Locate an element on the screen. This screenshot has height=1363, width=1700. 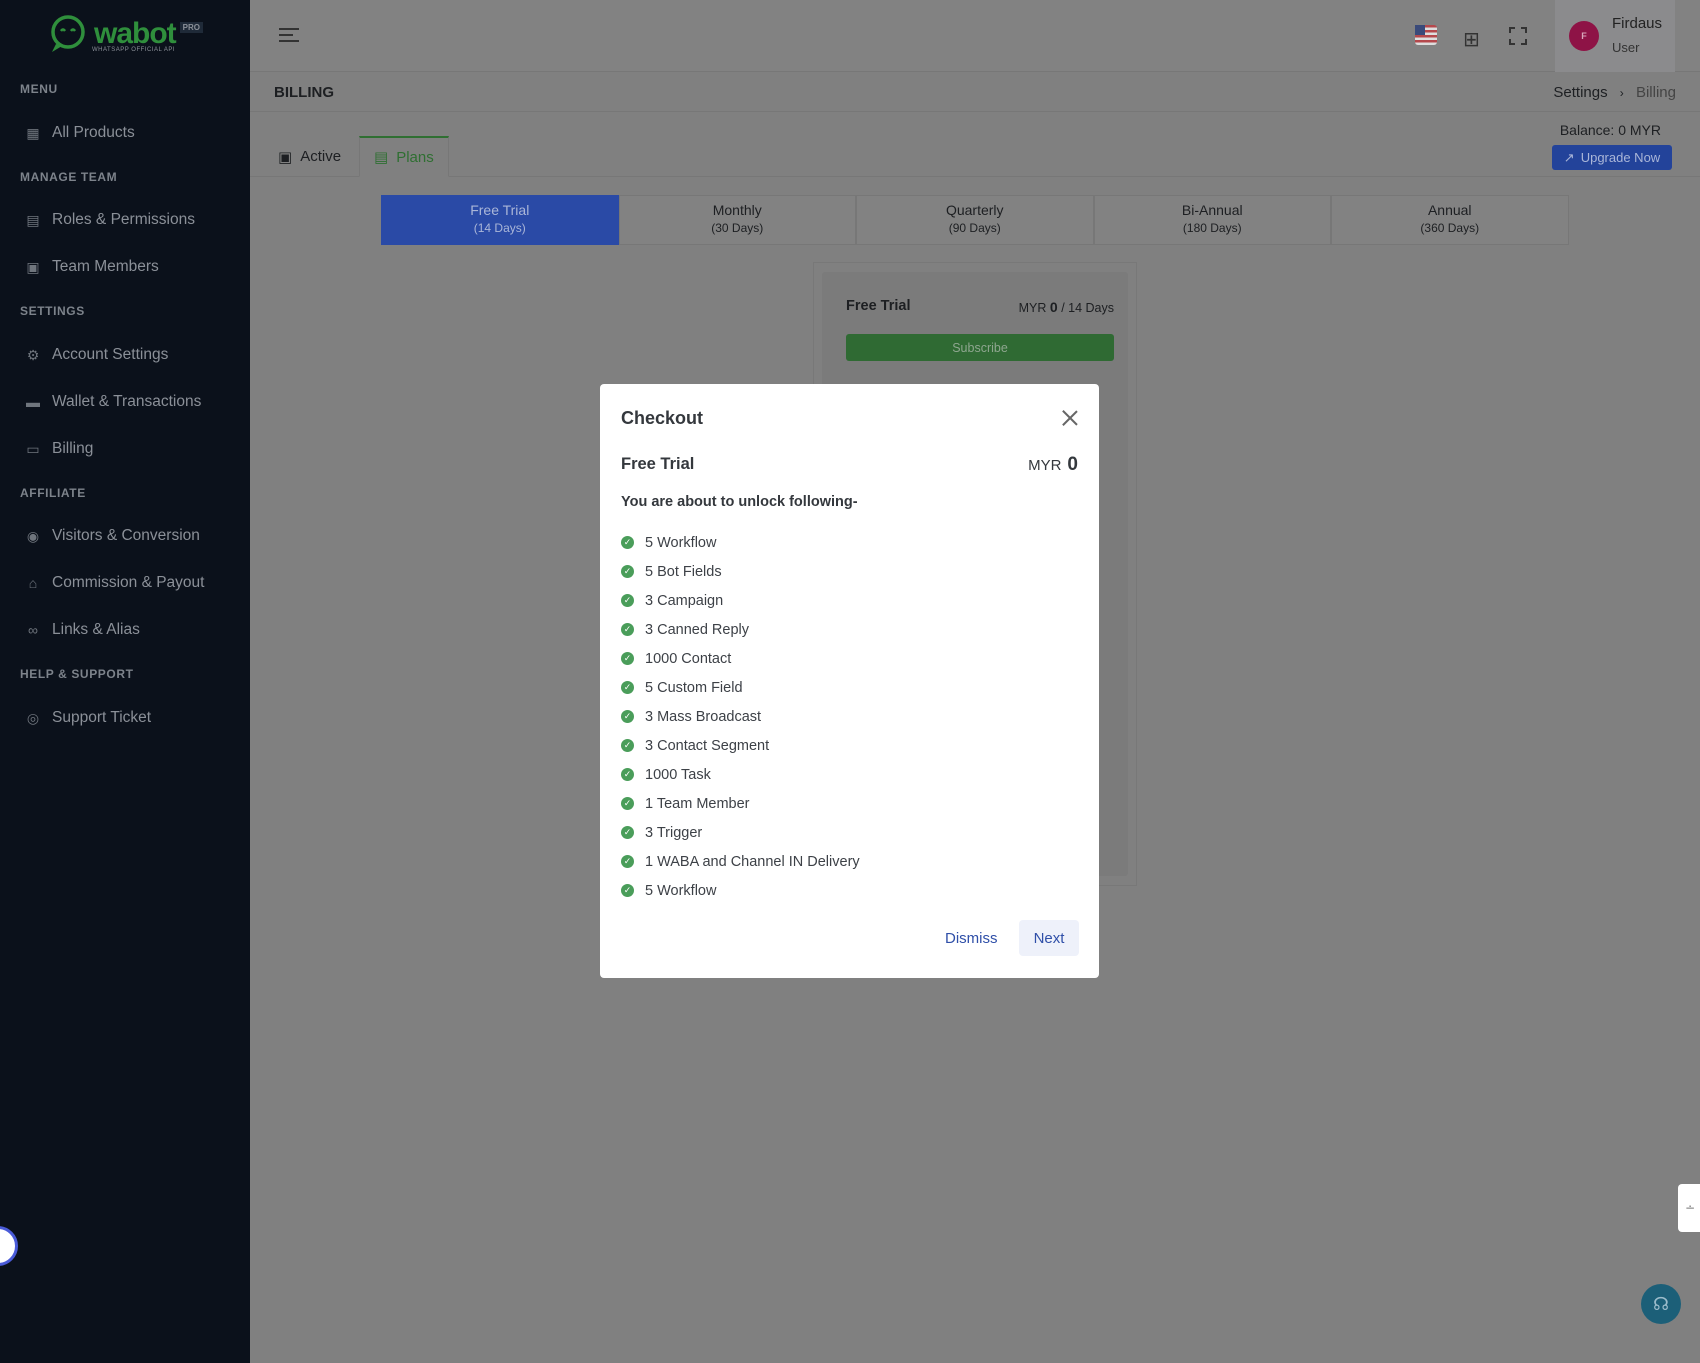
logo: wabot PRO WHATSAPP OFFICIAL API is located at coordinates (125, 34).